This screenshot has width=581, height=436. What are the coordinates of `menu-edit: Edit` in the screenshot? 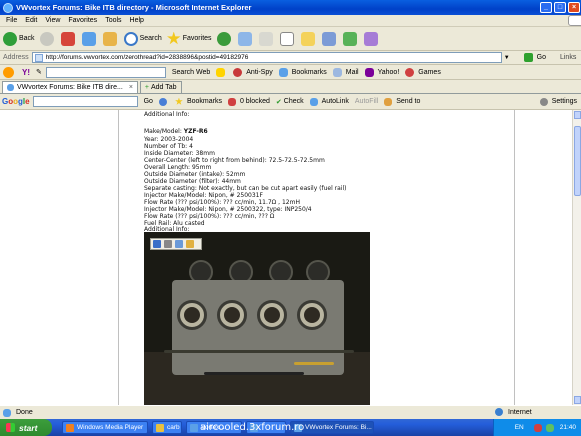 It's located at (31, 20).